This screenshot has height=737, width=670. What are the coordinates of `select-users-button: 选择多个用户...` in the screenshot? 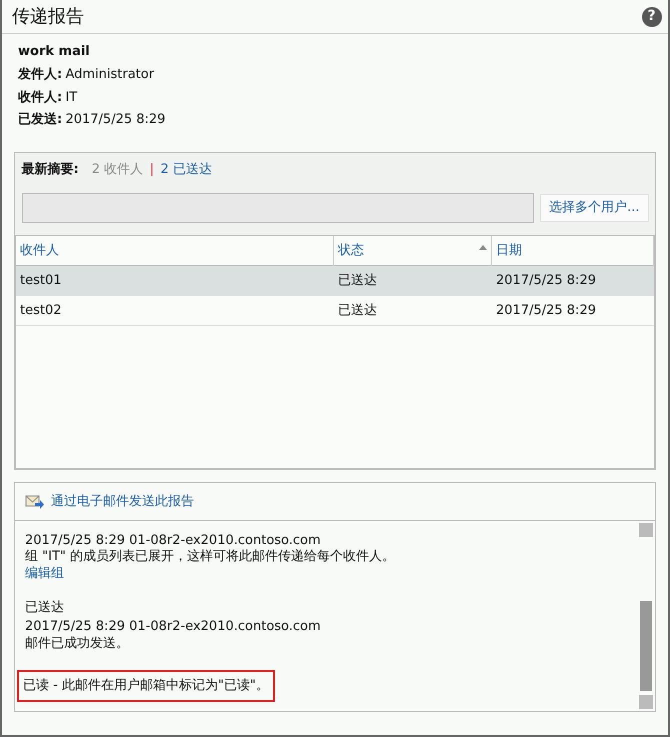 It's located at (594, 208).